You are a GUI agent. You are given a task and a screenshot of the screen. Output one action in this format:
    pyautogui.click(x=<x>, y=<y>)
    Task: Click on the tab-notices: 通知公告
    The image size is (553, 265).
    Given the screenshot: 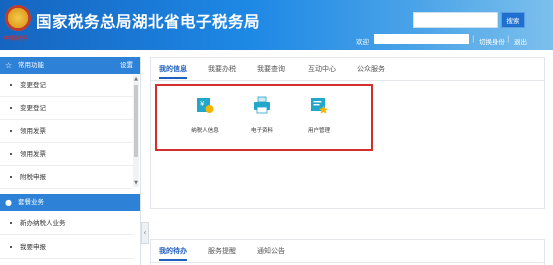 What is the action you would take?
    pyautogui.click(x=271, y=251)
    